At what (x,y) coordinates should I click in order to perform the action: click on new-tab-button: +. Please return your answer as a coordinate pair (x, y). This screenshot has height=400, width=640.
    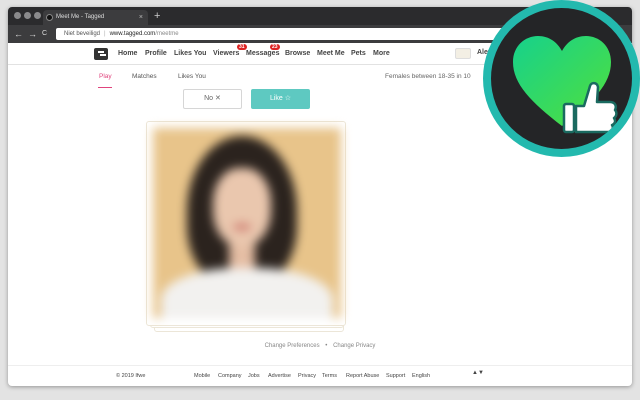
    Looking at the image, I should click on (157, 16).